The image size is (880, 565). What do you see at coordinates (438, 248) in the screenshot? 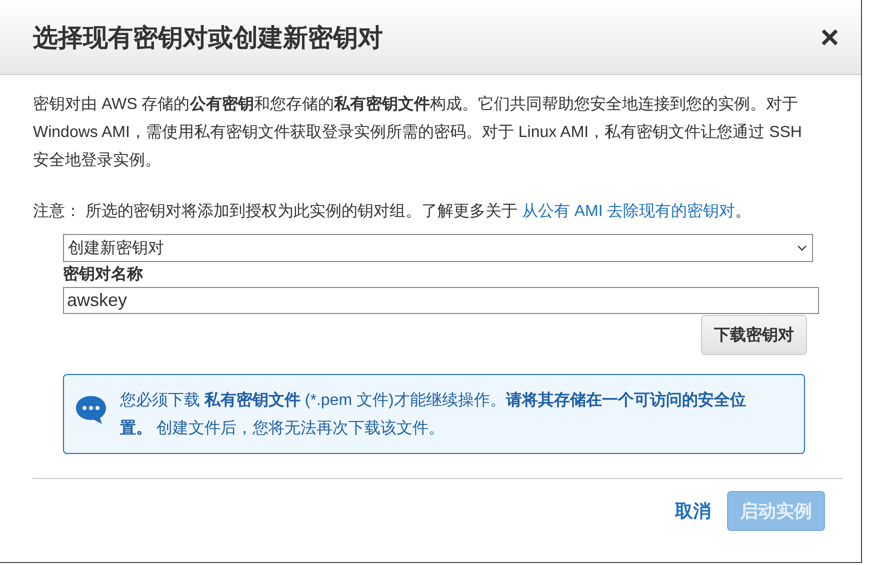
I see `key-pair-dropdown: 创建新密钥对` at bounding box center [438, 248].